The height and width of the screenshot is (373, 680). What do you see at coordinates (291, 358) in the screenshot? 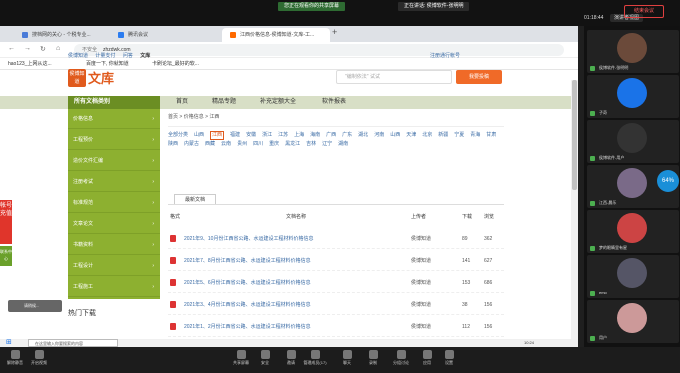
I see `meeting-btn: 邀请` at bounding box center [291, 358].